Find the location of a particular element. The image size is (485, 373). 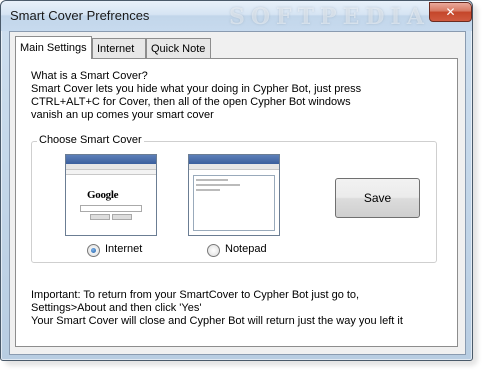

tab-label: Quick Note is located at coordinates (178, 48).